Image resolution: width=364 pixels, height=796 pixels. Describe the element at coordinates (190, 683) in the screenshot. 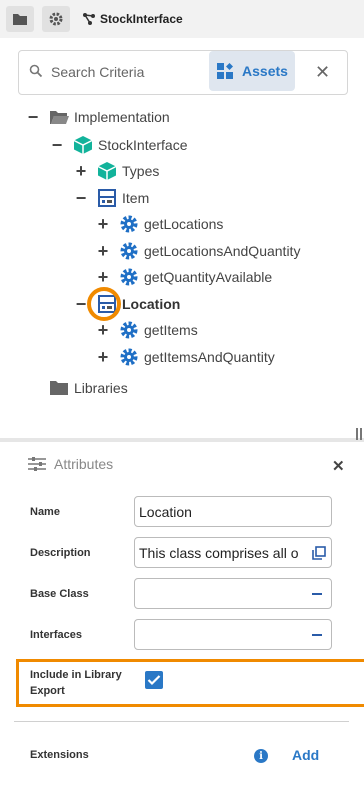

I see `highlight-box` at that location.